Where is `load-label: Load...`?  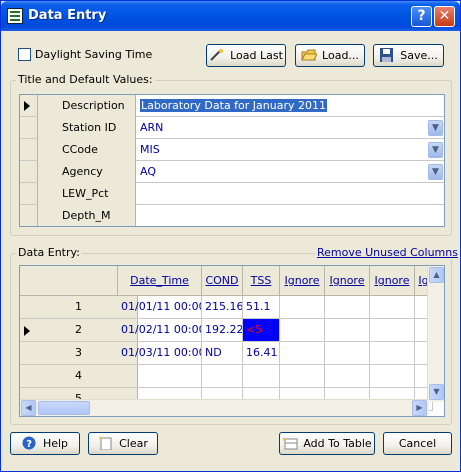
load-label: Load... is located at coordinates (340, 55).